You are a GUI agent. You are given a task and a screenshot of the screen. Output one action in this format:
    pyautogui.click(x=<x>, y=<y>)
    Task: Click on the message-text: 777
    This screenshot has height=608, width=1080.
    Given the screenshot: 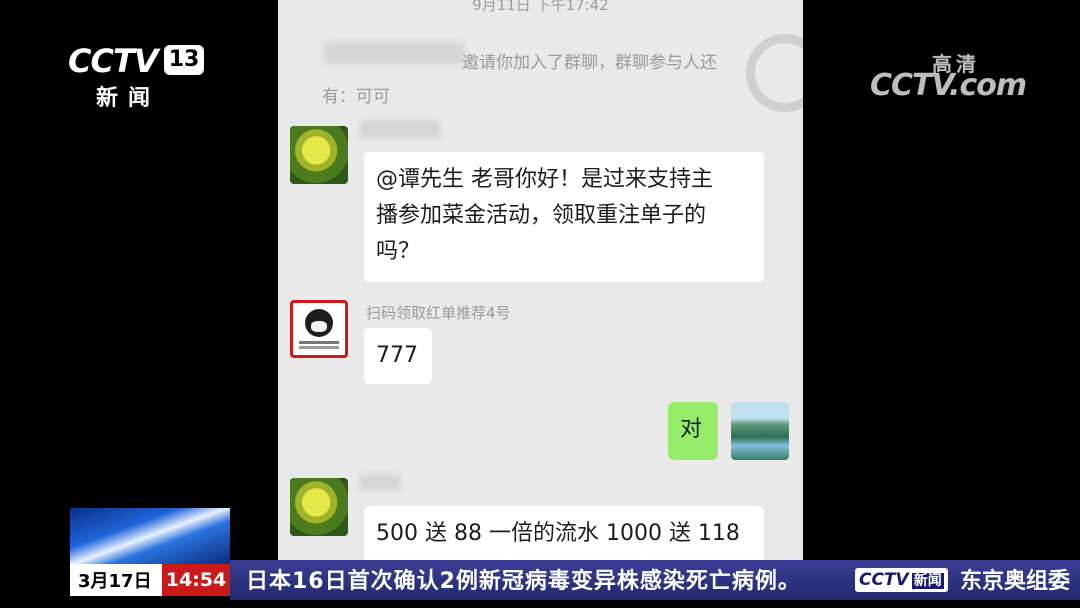 What is the action you would take?
    pyautogui.click(x=397, y=355)
    